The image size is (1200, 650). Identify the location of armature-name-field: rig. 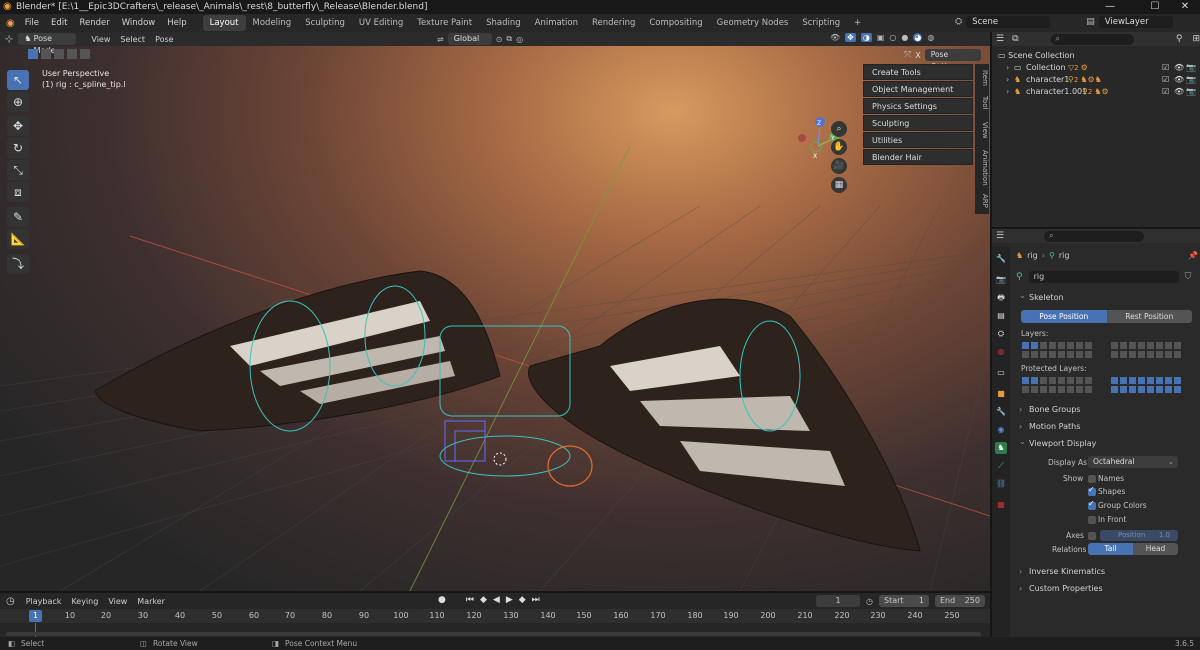
(1103, 277).